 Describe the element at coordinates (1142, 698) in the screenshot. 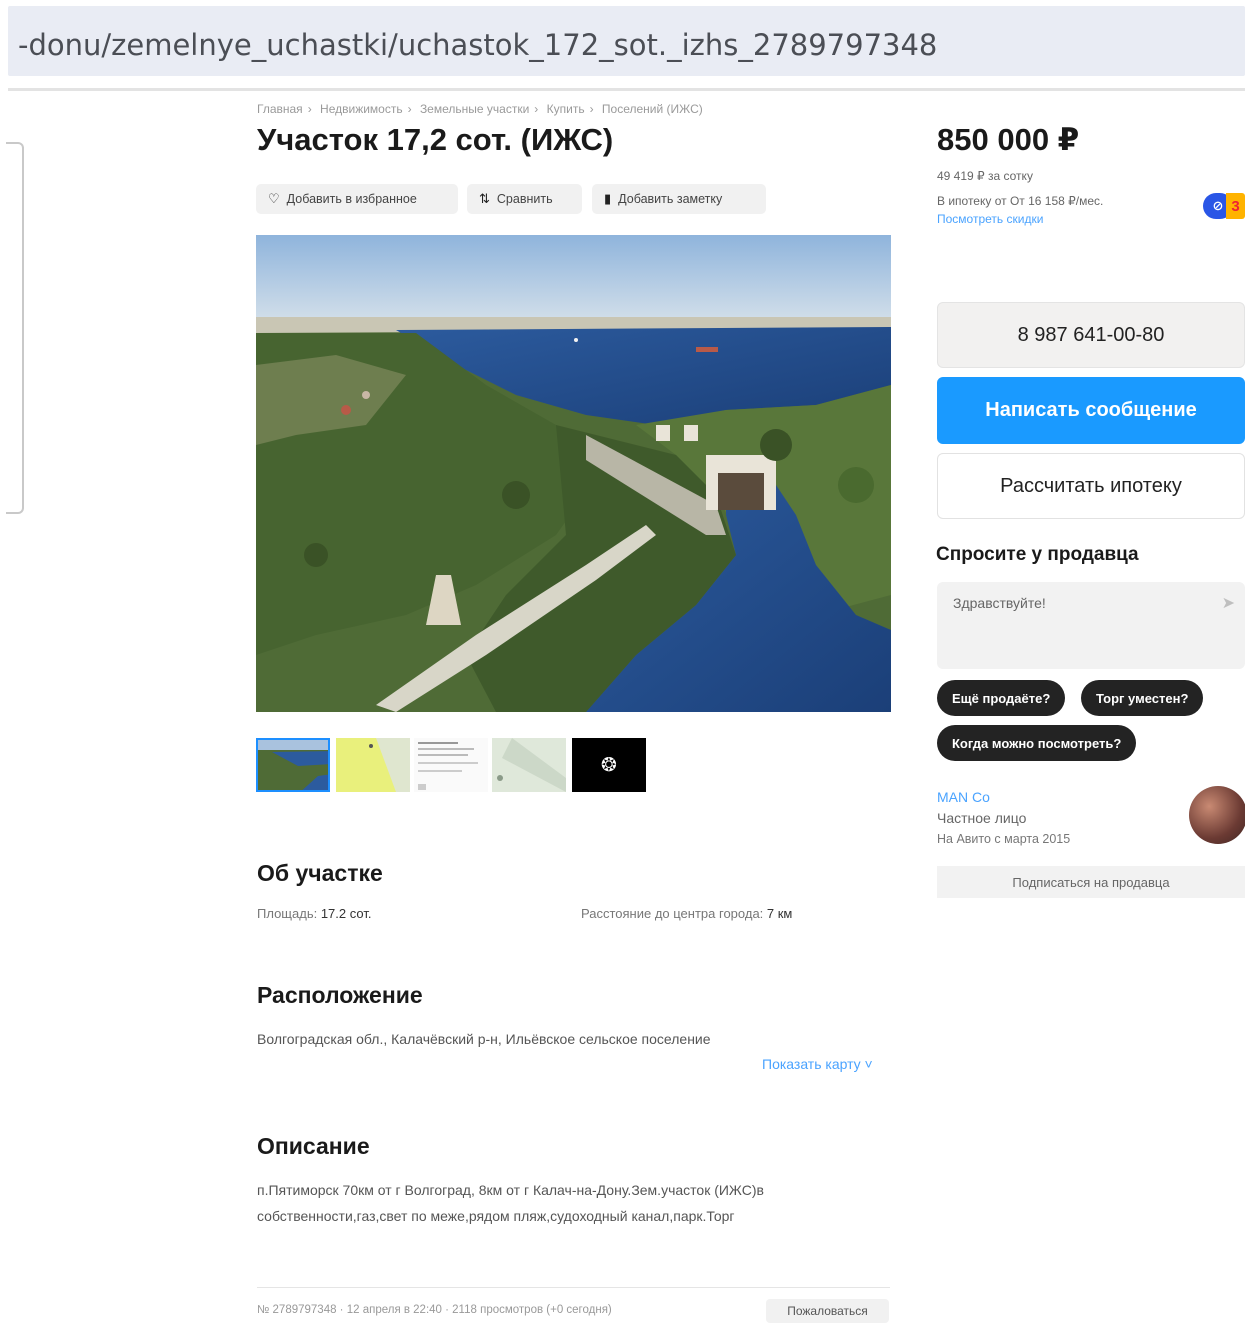

I see `quick-question-bargain: Торг уместен?` at that location.